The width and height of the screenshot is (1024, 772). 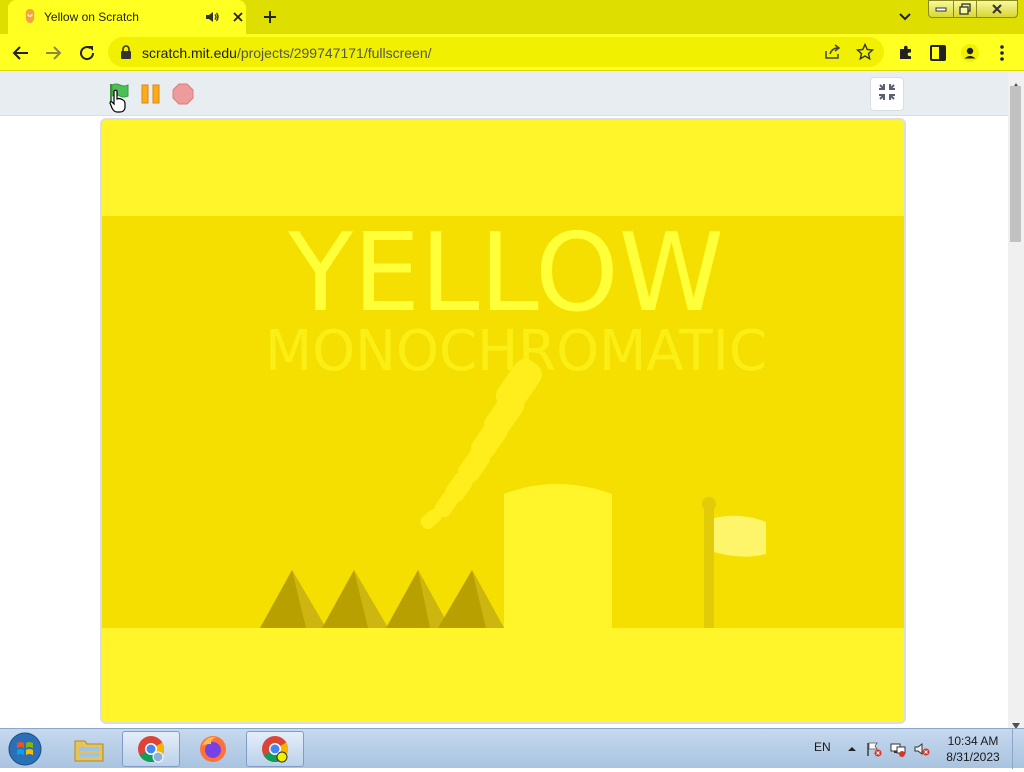 I want to click on chrome-taskbar-icon, so click(x=151, y=749).